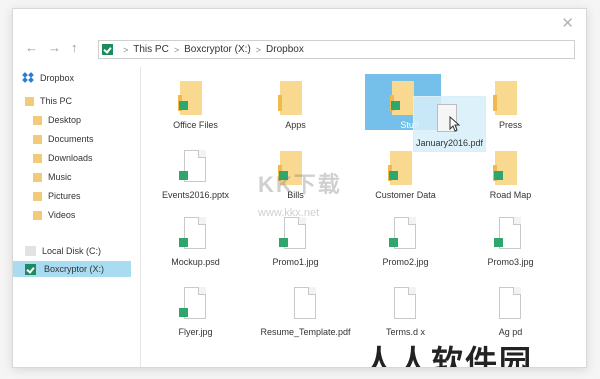  I want to click on file-label: Flyer.jpg, so click(195, 332).